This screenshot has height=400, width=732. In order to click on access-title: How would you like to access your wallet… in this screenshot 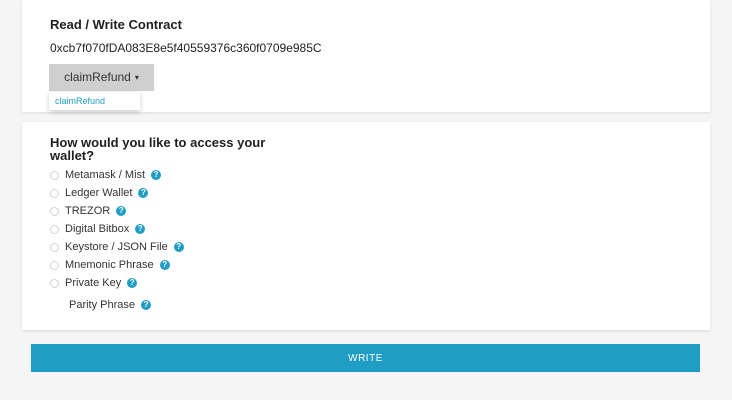, I will do `click(158, 149)`.